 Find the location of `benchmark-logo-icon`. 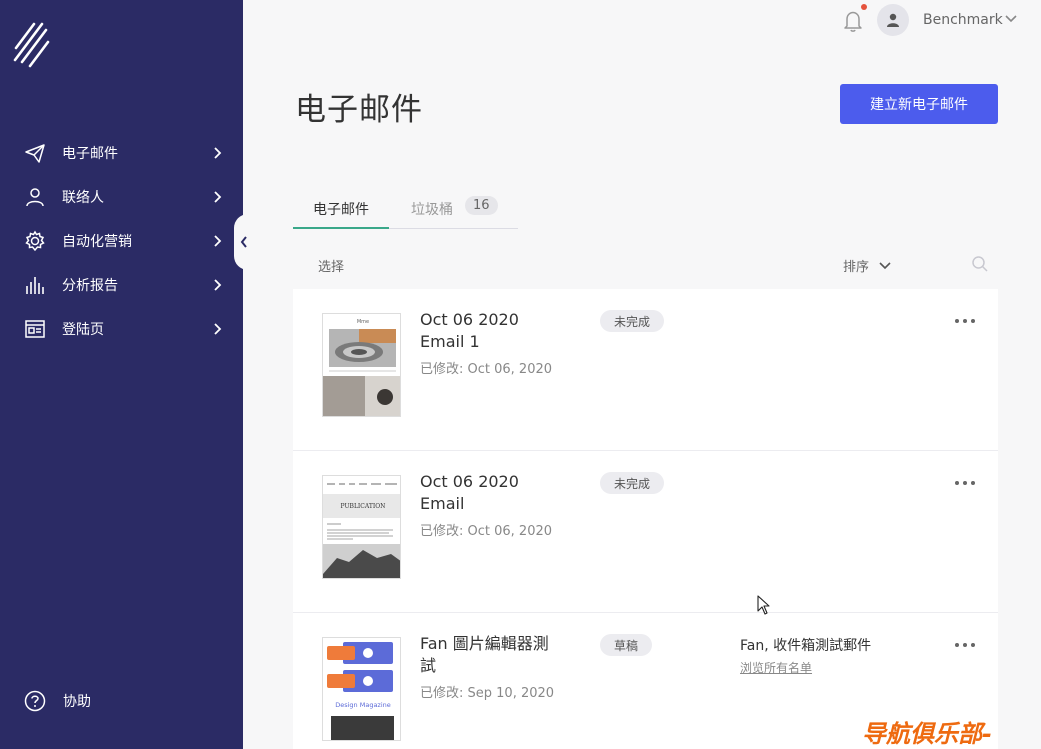

benchmark-logo-icon is located at coordinates (32, 44).